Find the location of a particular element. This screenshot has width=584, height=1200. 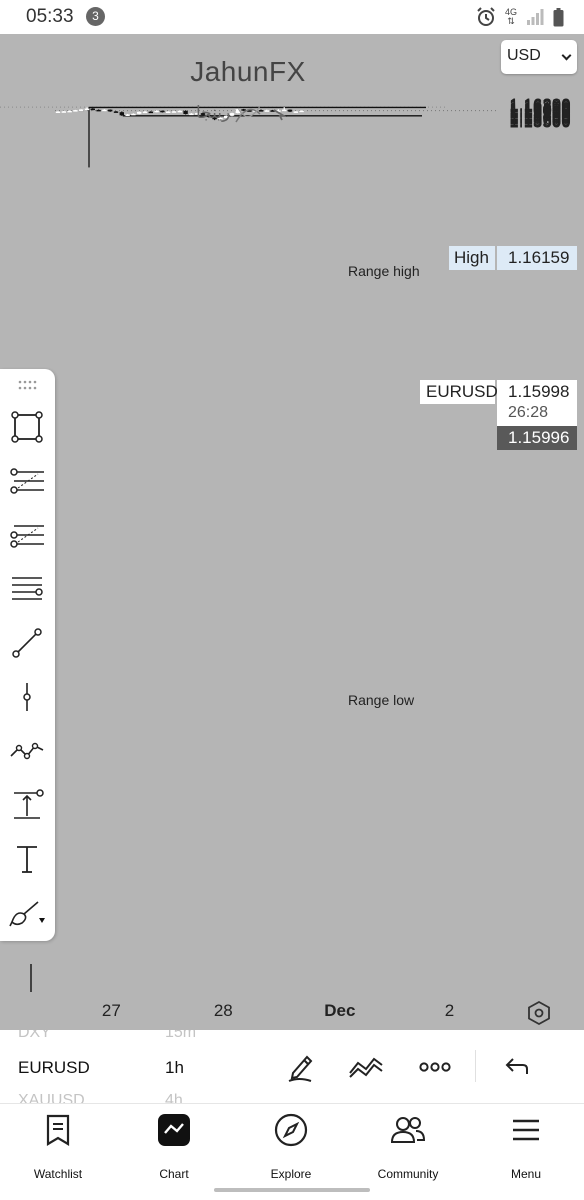

drawing-tools-panel is located at coordinates (27, 655).